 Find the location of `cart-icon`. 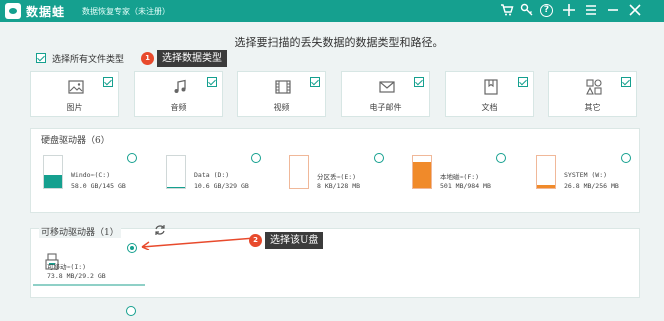

cart-icon is located at coordinates (507, 11).